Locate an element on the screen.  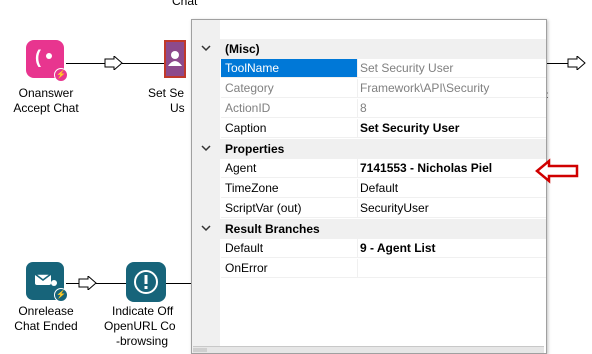
property-row-category: Category Framework\API\Security is located at coordinates (369, 89).